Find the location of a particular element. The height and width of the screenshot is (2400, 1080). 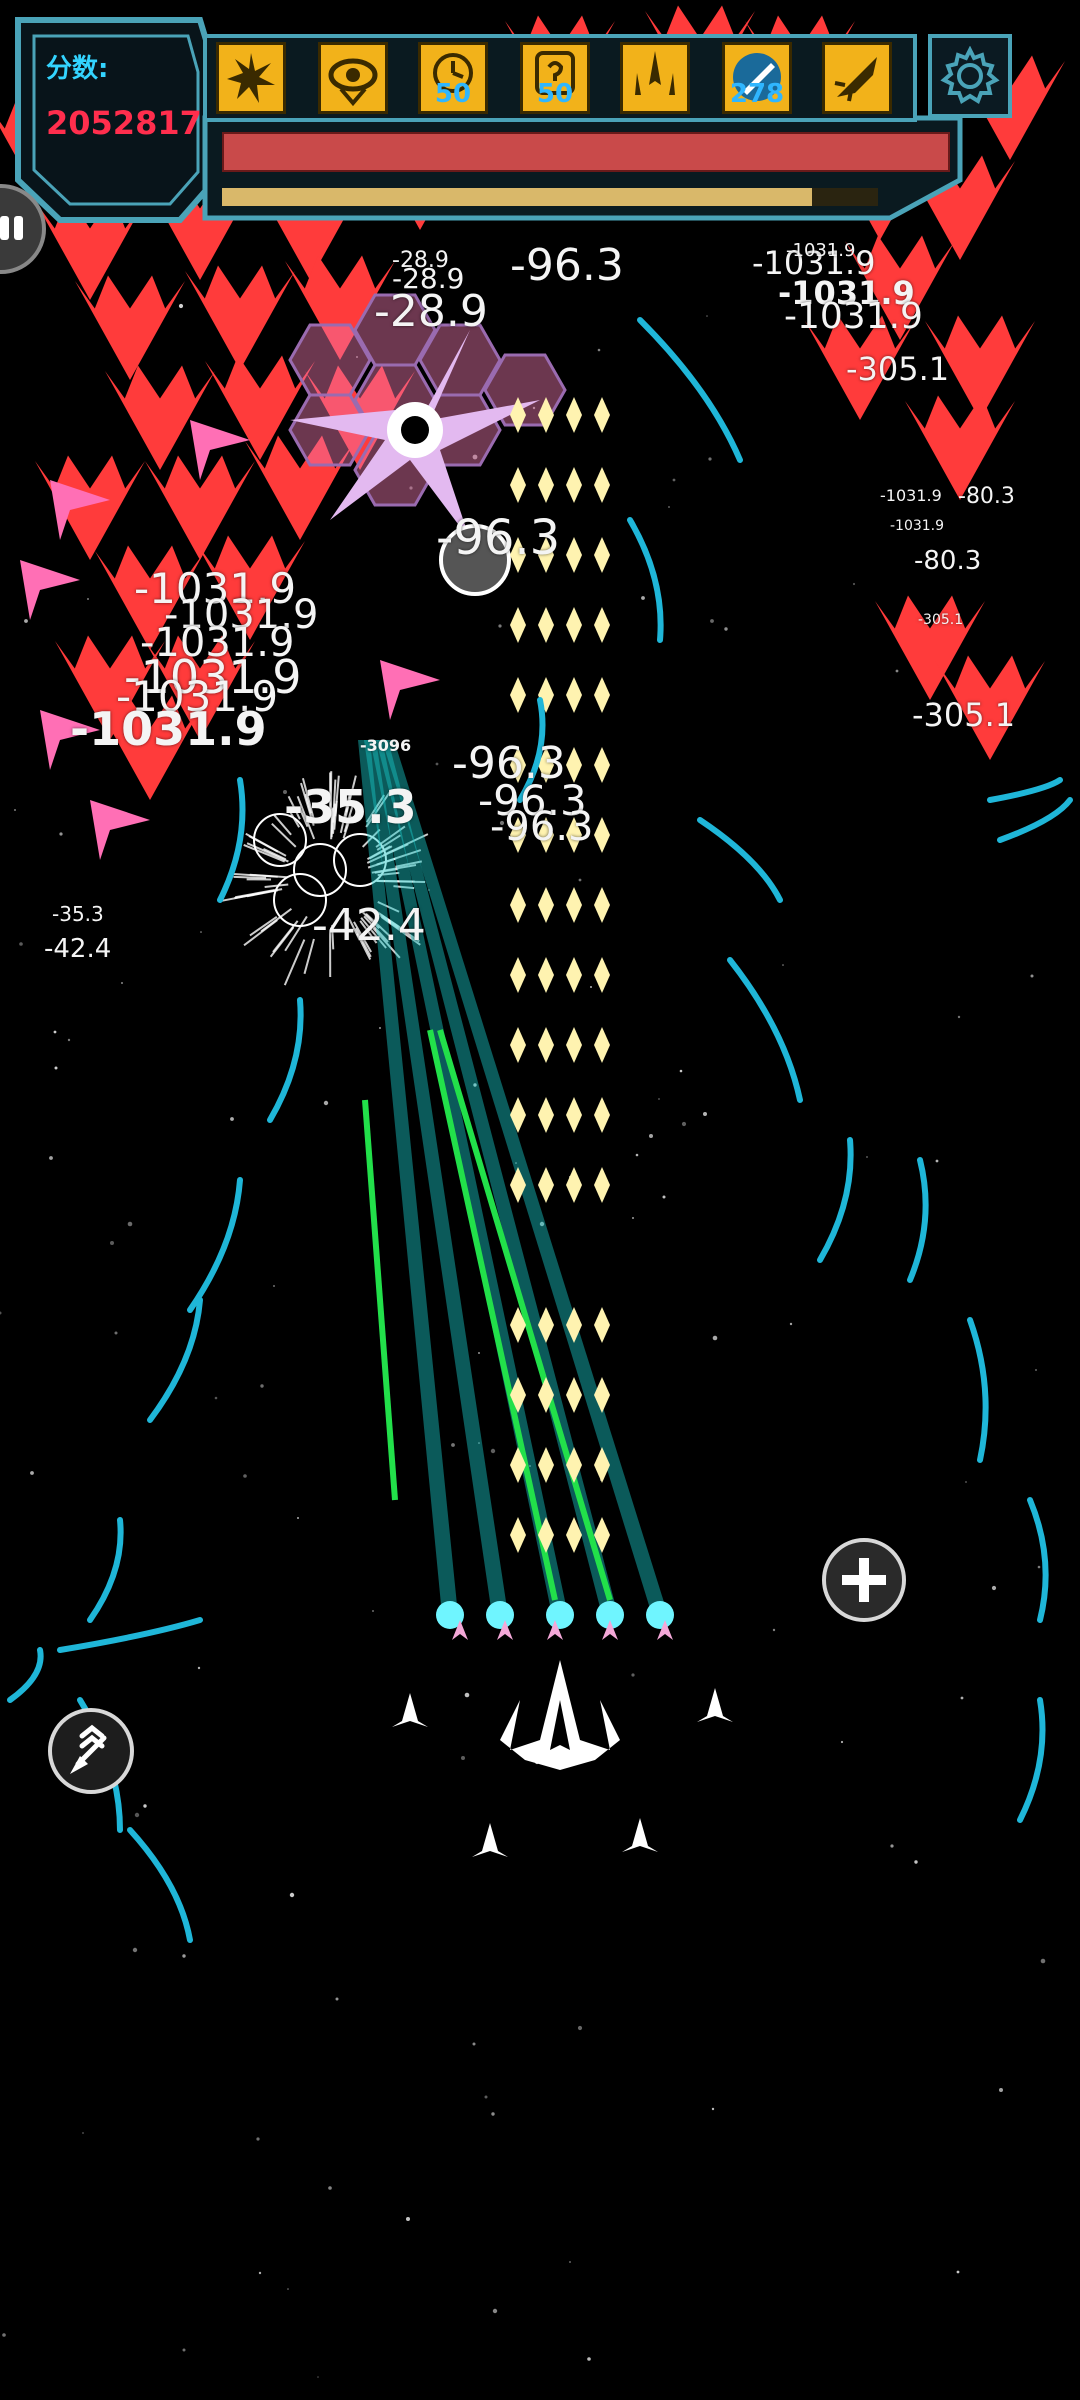

add-button is located at coordinates (864, 1580).